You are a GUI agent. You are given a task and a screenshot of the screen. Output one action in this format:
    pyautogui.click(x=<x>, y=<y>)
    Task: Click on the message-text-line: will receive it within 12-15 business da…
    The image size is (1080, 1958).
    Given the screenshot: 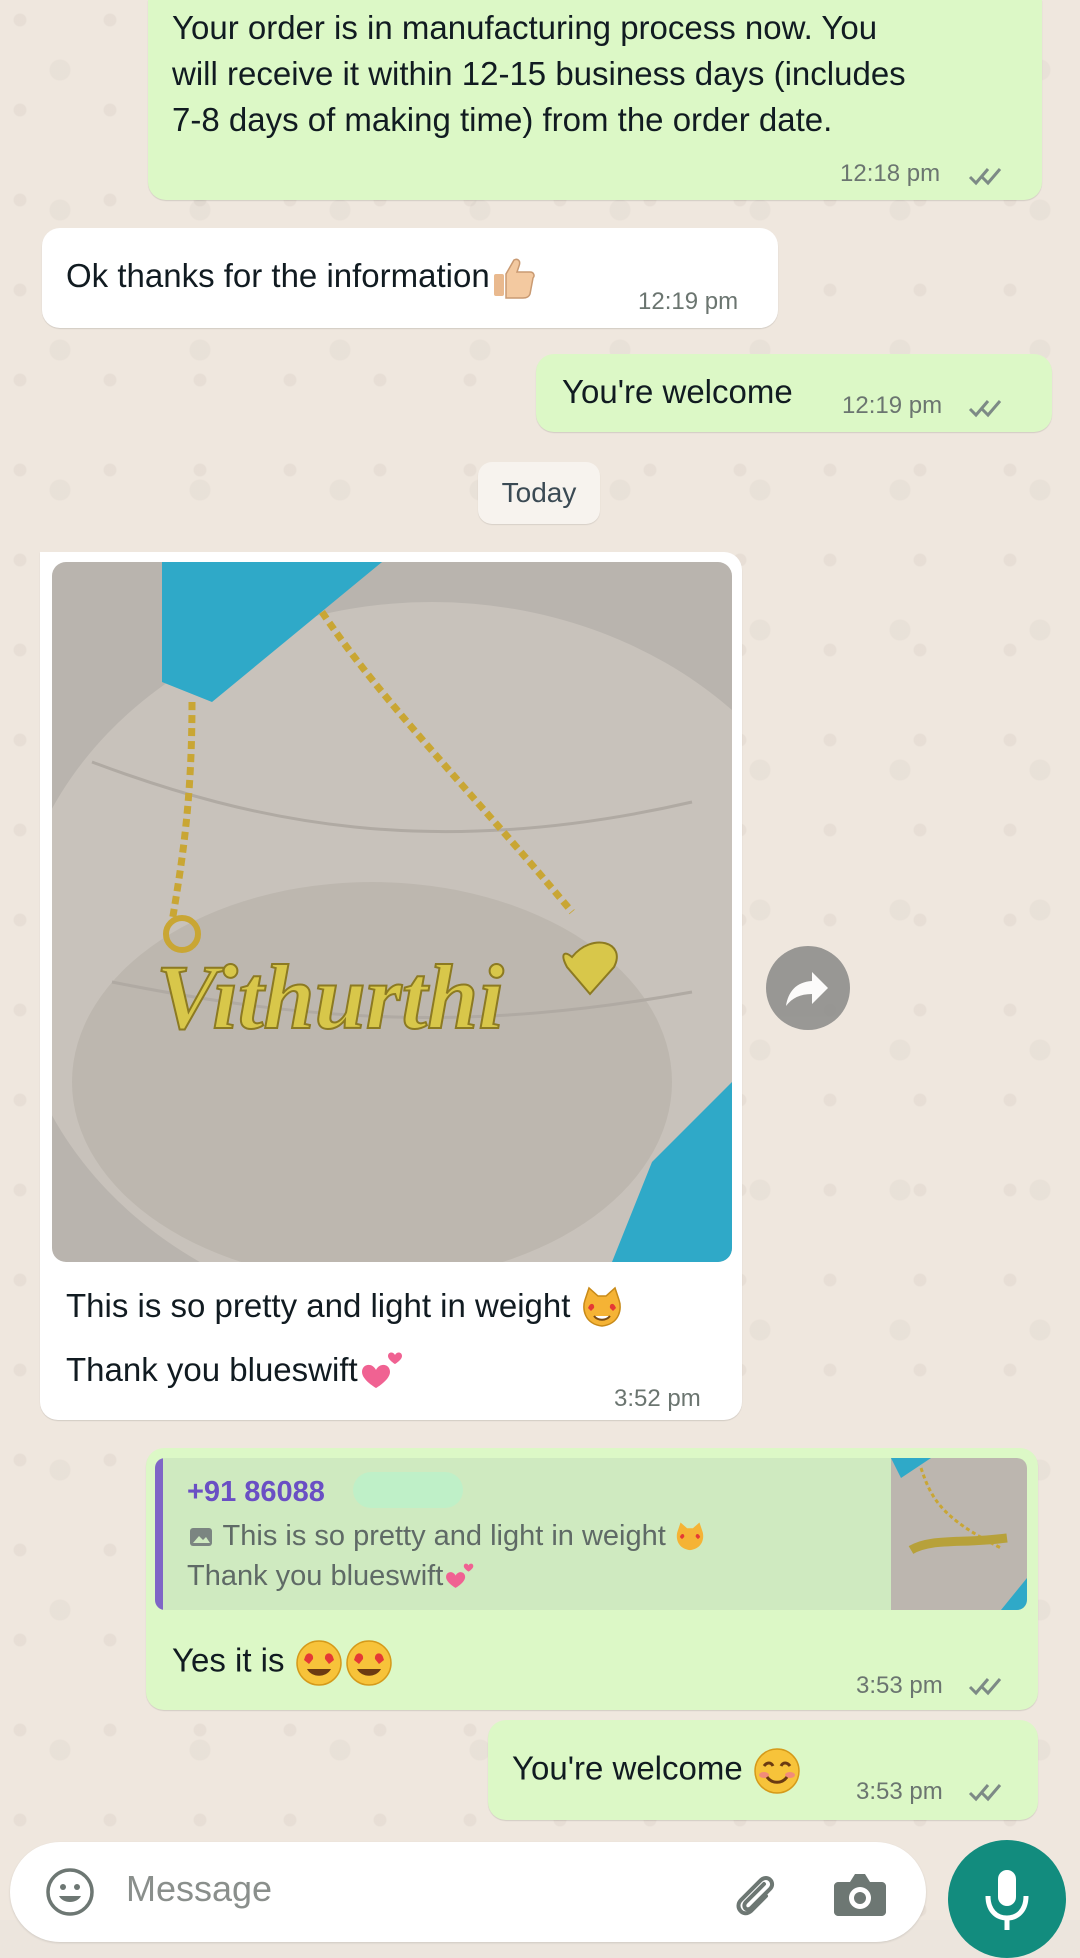 What is the action you would take?
    pyautogui.click(x=539, y=73)
    